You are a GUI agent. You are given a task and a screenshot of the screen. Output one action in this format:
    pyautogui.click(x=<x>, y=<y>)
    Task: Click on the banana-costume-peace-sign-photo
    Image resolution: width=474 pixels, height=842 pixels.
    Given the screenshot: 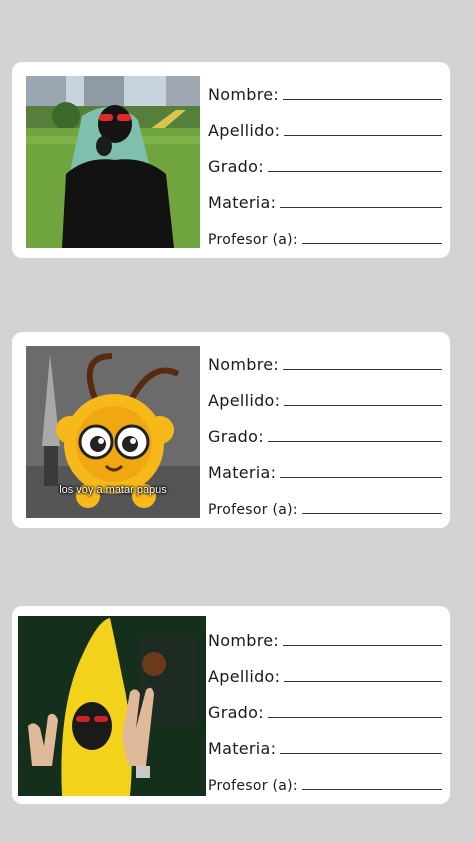 What is the action you would take?
    pyautogui.click(x=112, y=706)
    